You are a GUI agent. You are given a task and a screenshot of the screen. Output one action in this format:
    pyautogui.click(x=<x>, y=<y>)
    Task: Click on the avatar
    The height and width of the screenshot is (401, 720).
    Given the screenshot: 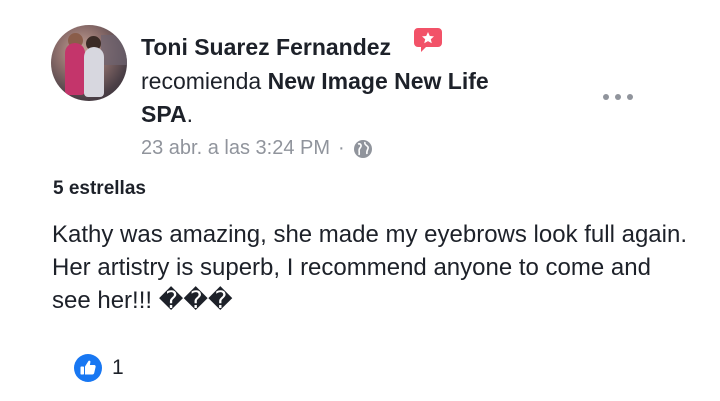 What is the action you would take?
    pyautogui.click(x=89, y=63)
    